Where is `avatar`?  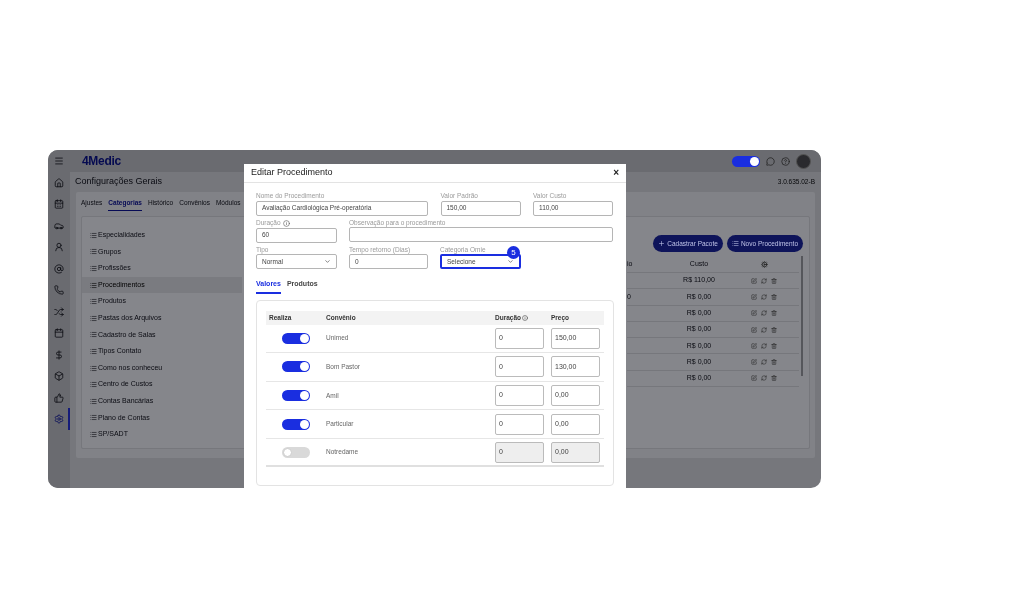 avatar is located at coordinates (803, 161).